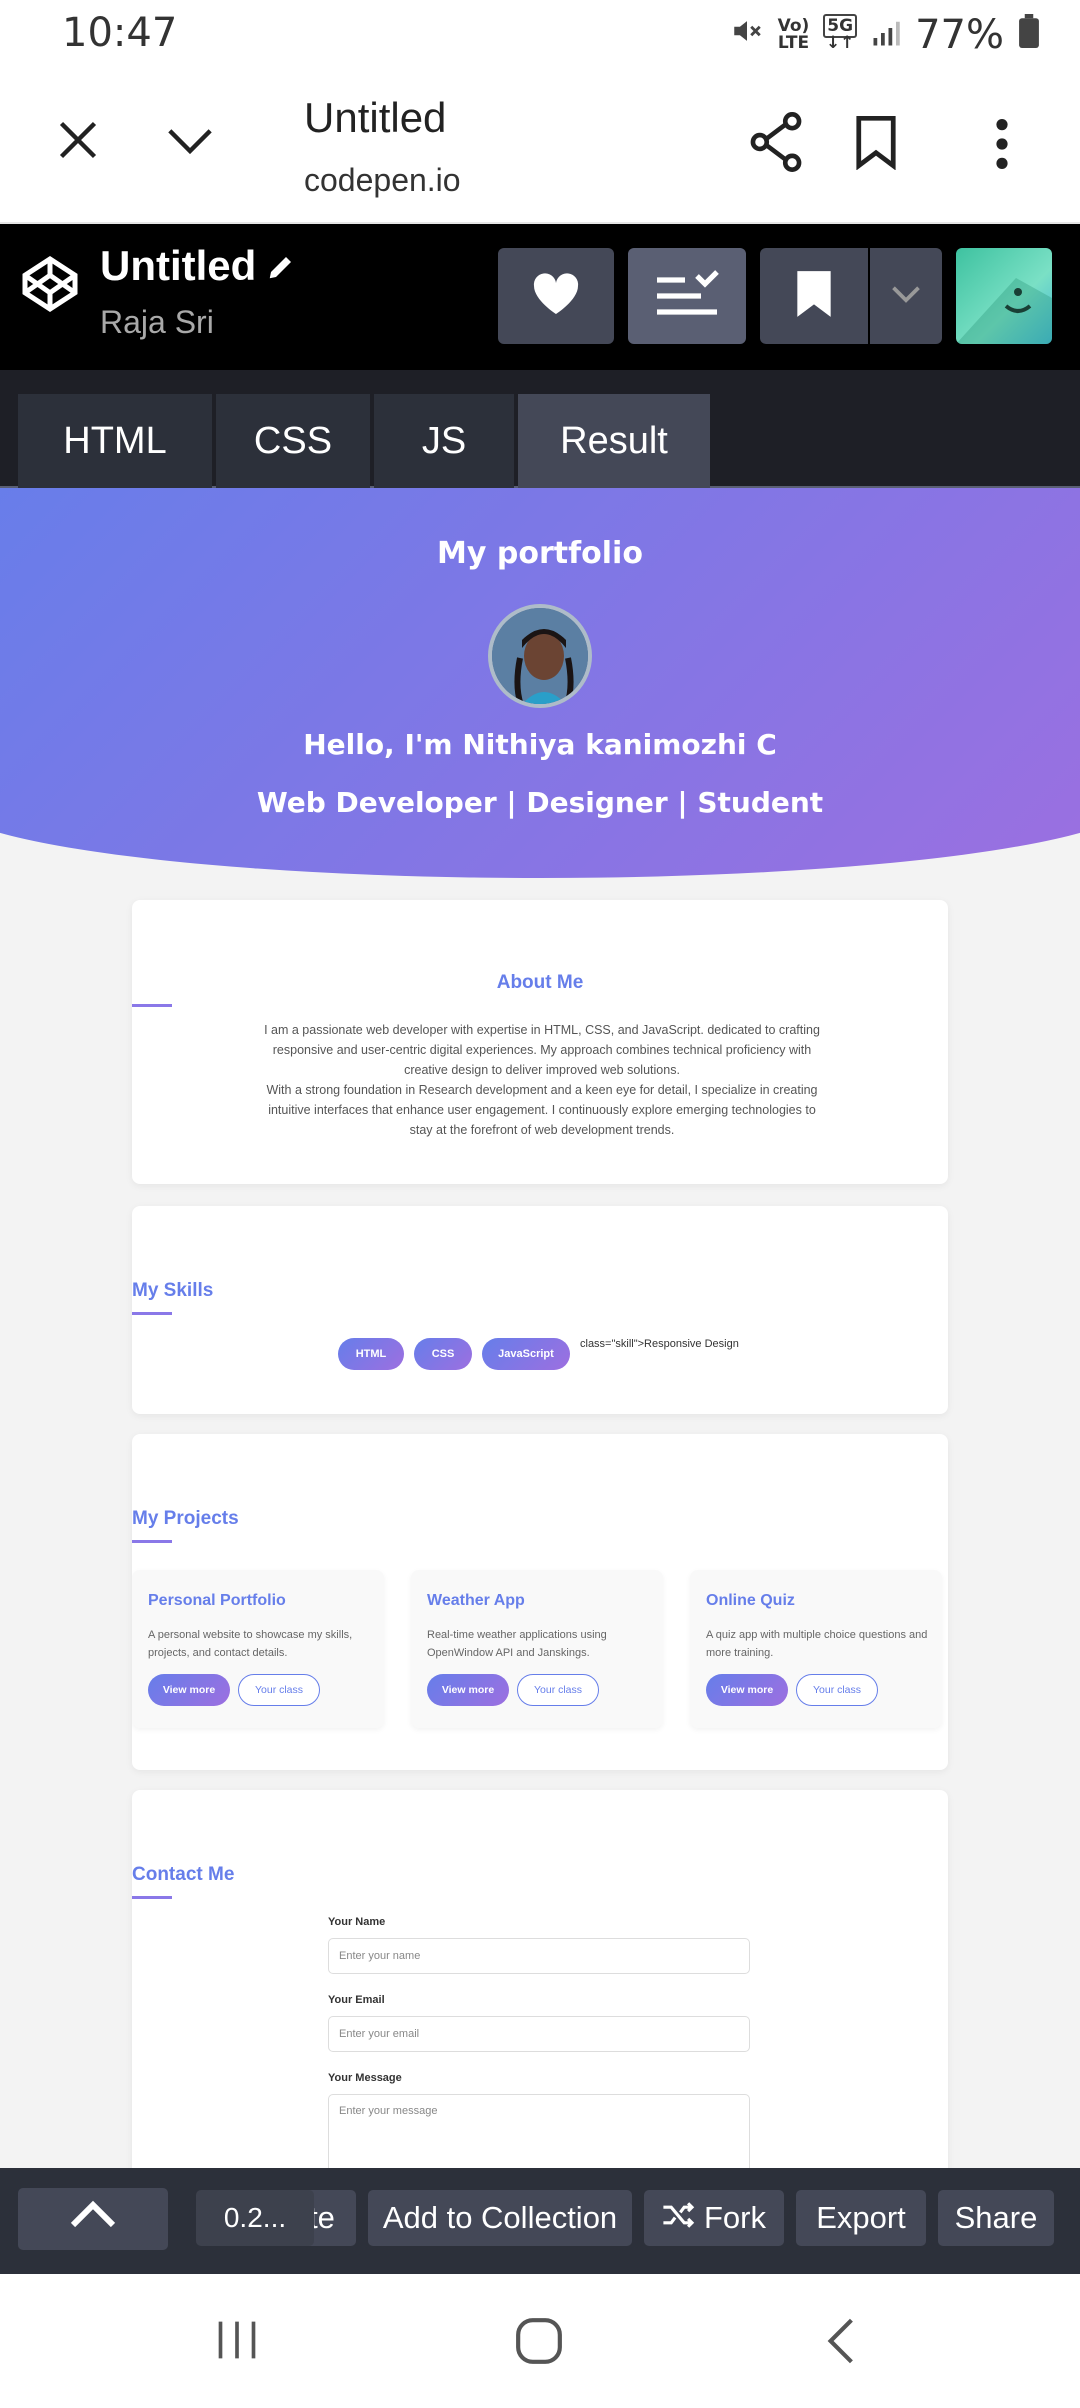 The width and height of the screenshot is (1080, 2408). I want to click on bookmark-dropdown-button, so click(906, 296).